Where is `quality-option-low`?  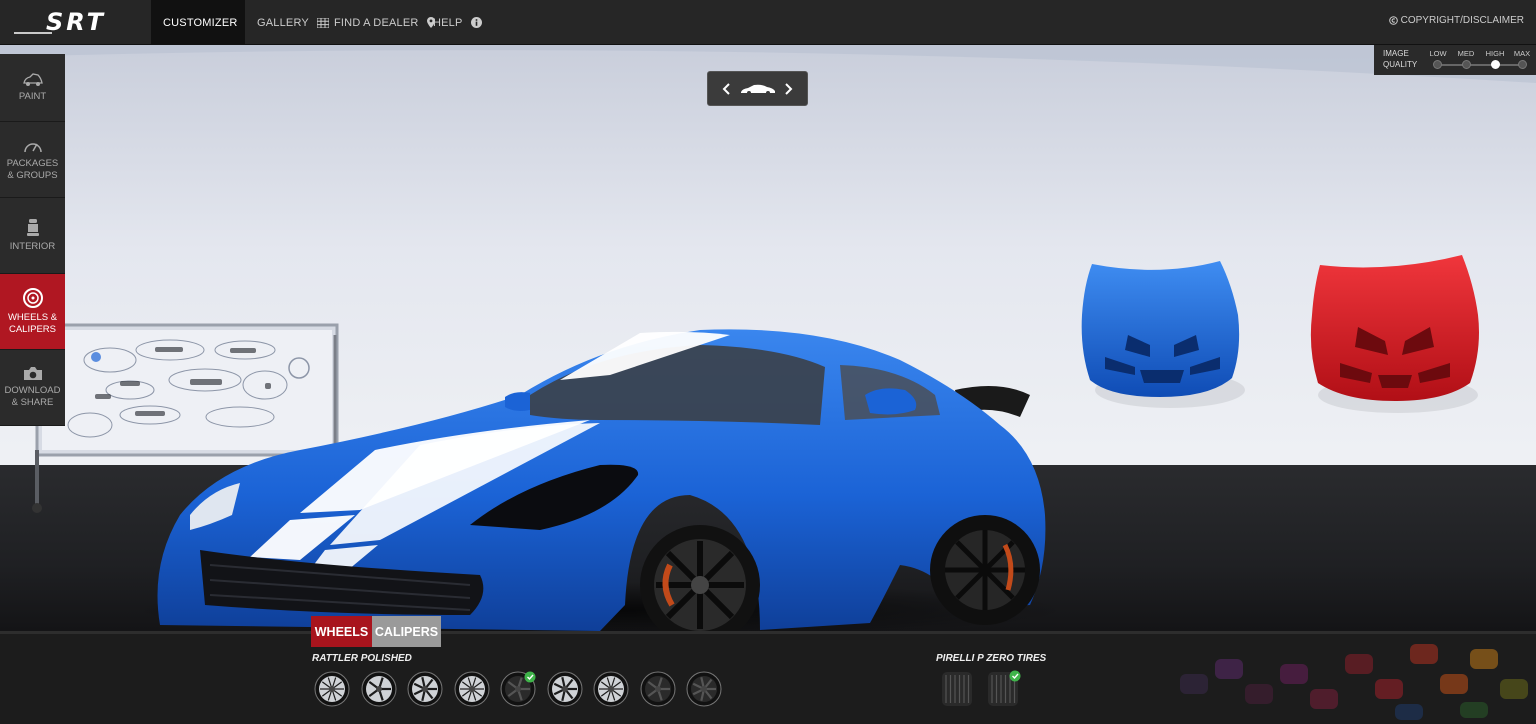 quality-option-low is located at coordinates (1437, 64).